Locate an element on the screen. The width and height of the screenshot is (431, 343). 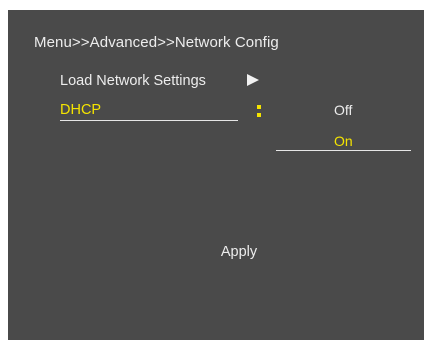
selection-underline is located at coordinates (343, 150).